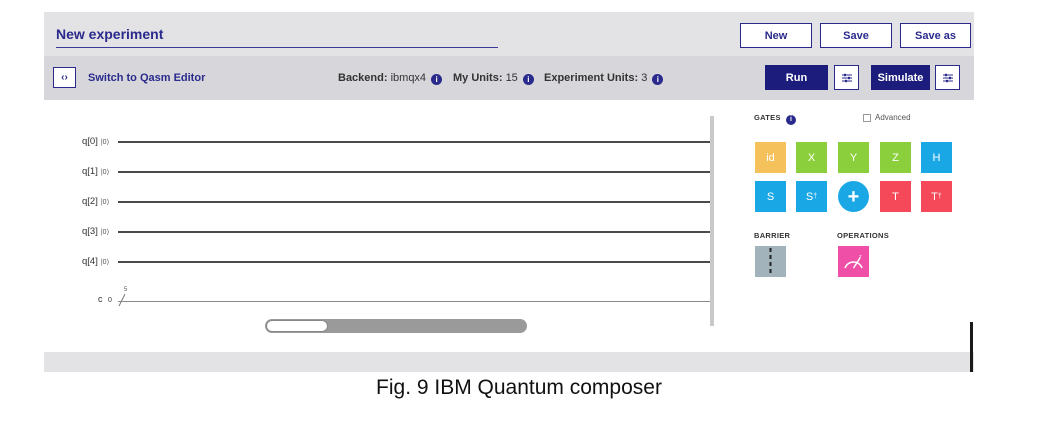 This screenshot has height=436, width=1038. What do you see at coordinates (297, 326) in the screenshot?
I see `scrollbar-thumb` at bounding box center [297, 326].